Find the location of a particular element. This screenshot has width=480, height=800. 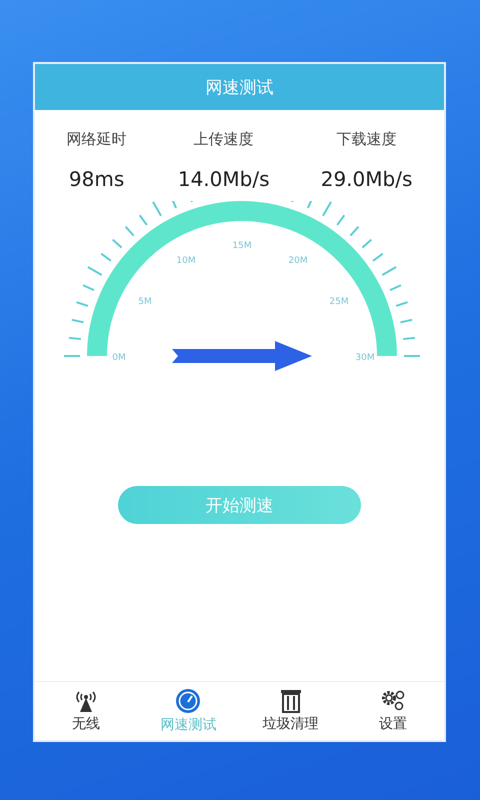

scale-label: 0M is located at coordinates (119, 358).